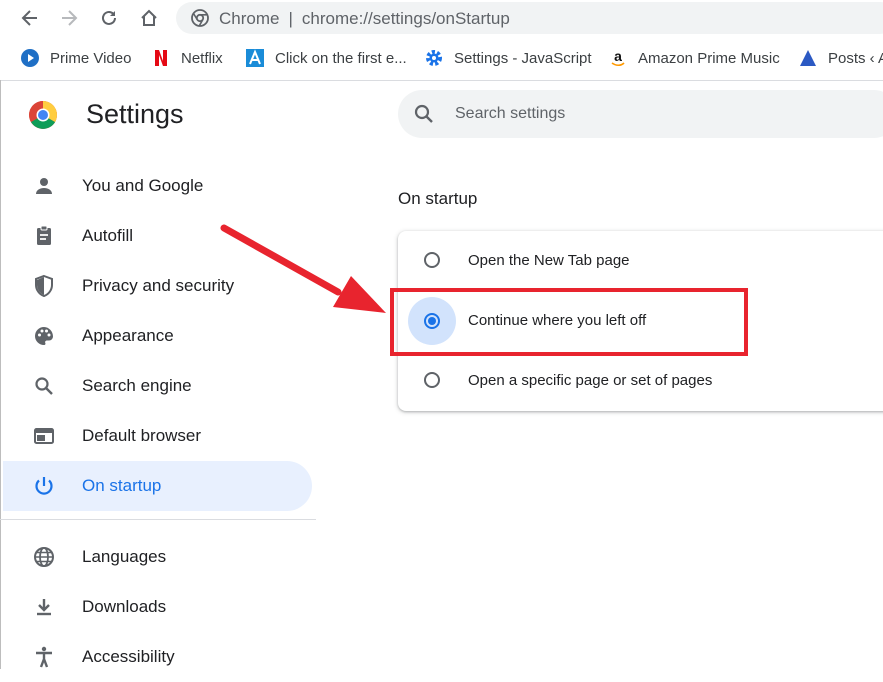 This screenshot has width=883, height=682. I want to click on forward-button, so click(69, 18).